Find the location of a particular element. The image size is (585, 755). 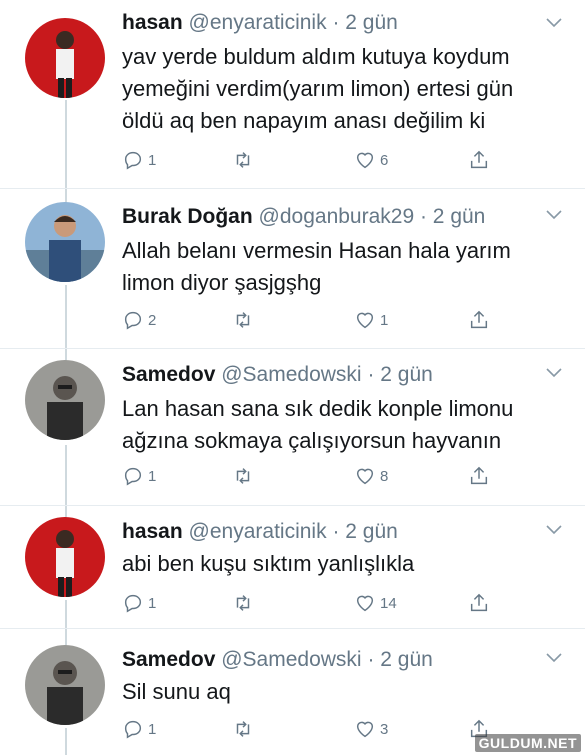

like-button: 3 is located at coordinates (371, 729).